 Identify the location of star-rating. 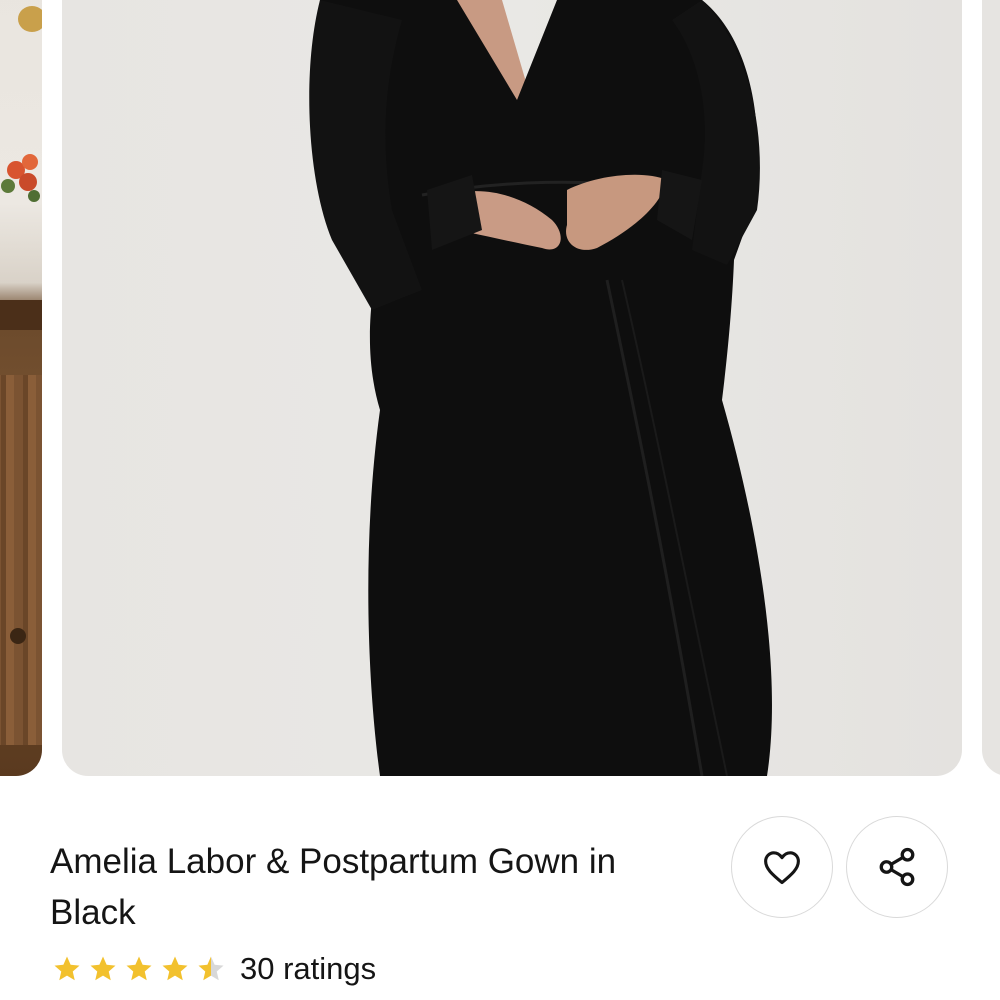
(139, 969).